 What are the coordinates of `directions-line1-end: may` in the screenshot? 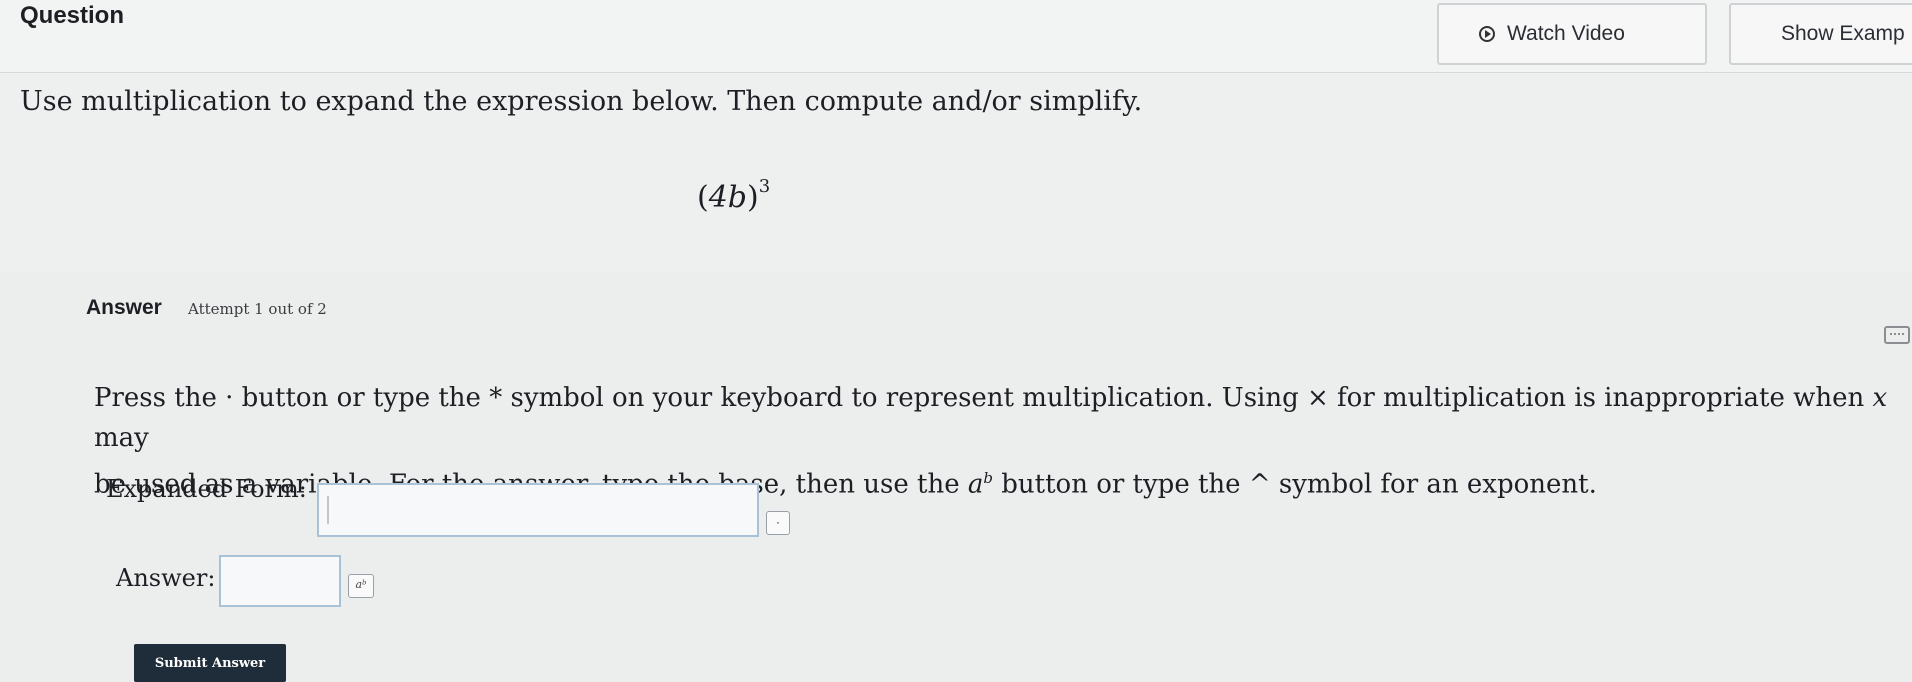 It's located at (121, 438).